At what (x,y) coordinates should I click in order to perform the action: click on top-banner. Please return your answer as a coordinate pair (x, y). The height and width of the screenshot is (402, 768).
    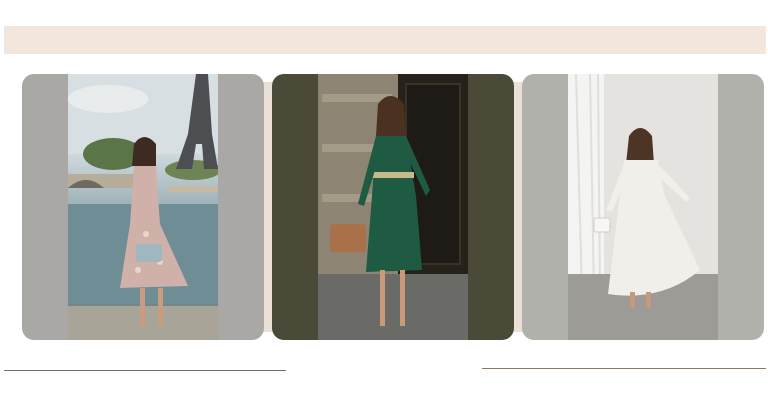
    Looking at the image, I should click on (385, 40).